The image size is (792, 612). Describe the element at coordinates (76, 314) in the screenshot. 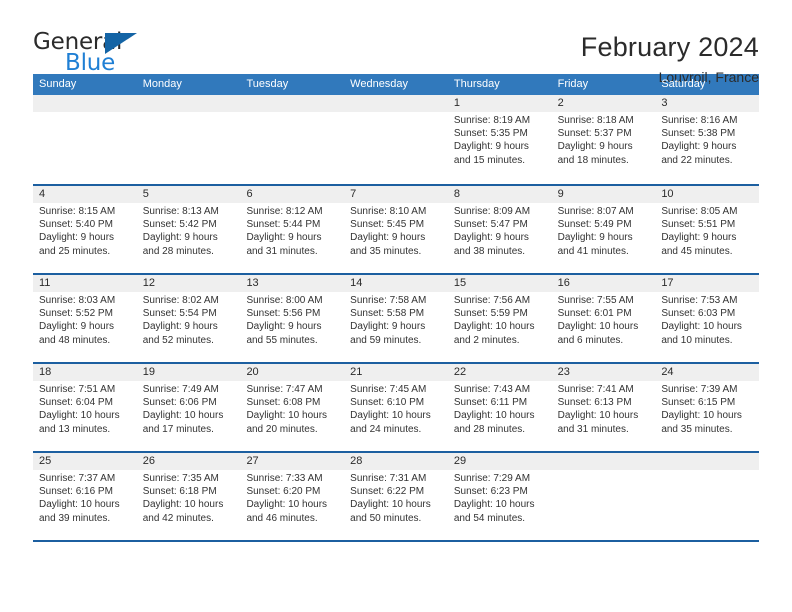

I see `day-detail-line: Sunset: 5:52 PM` at that location.